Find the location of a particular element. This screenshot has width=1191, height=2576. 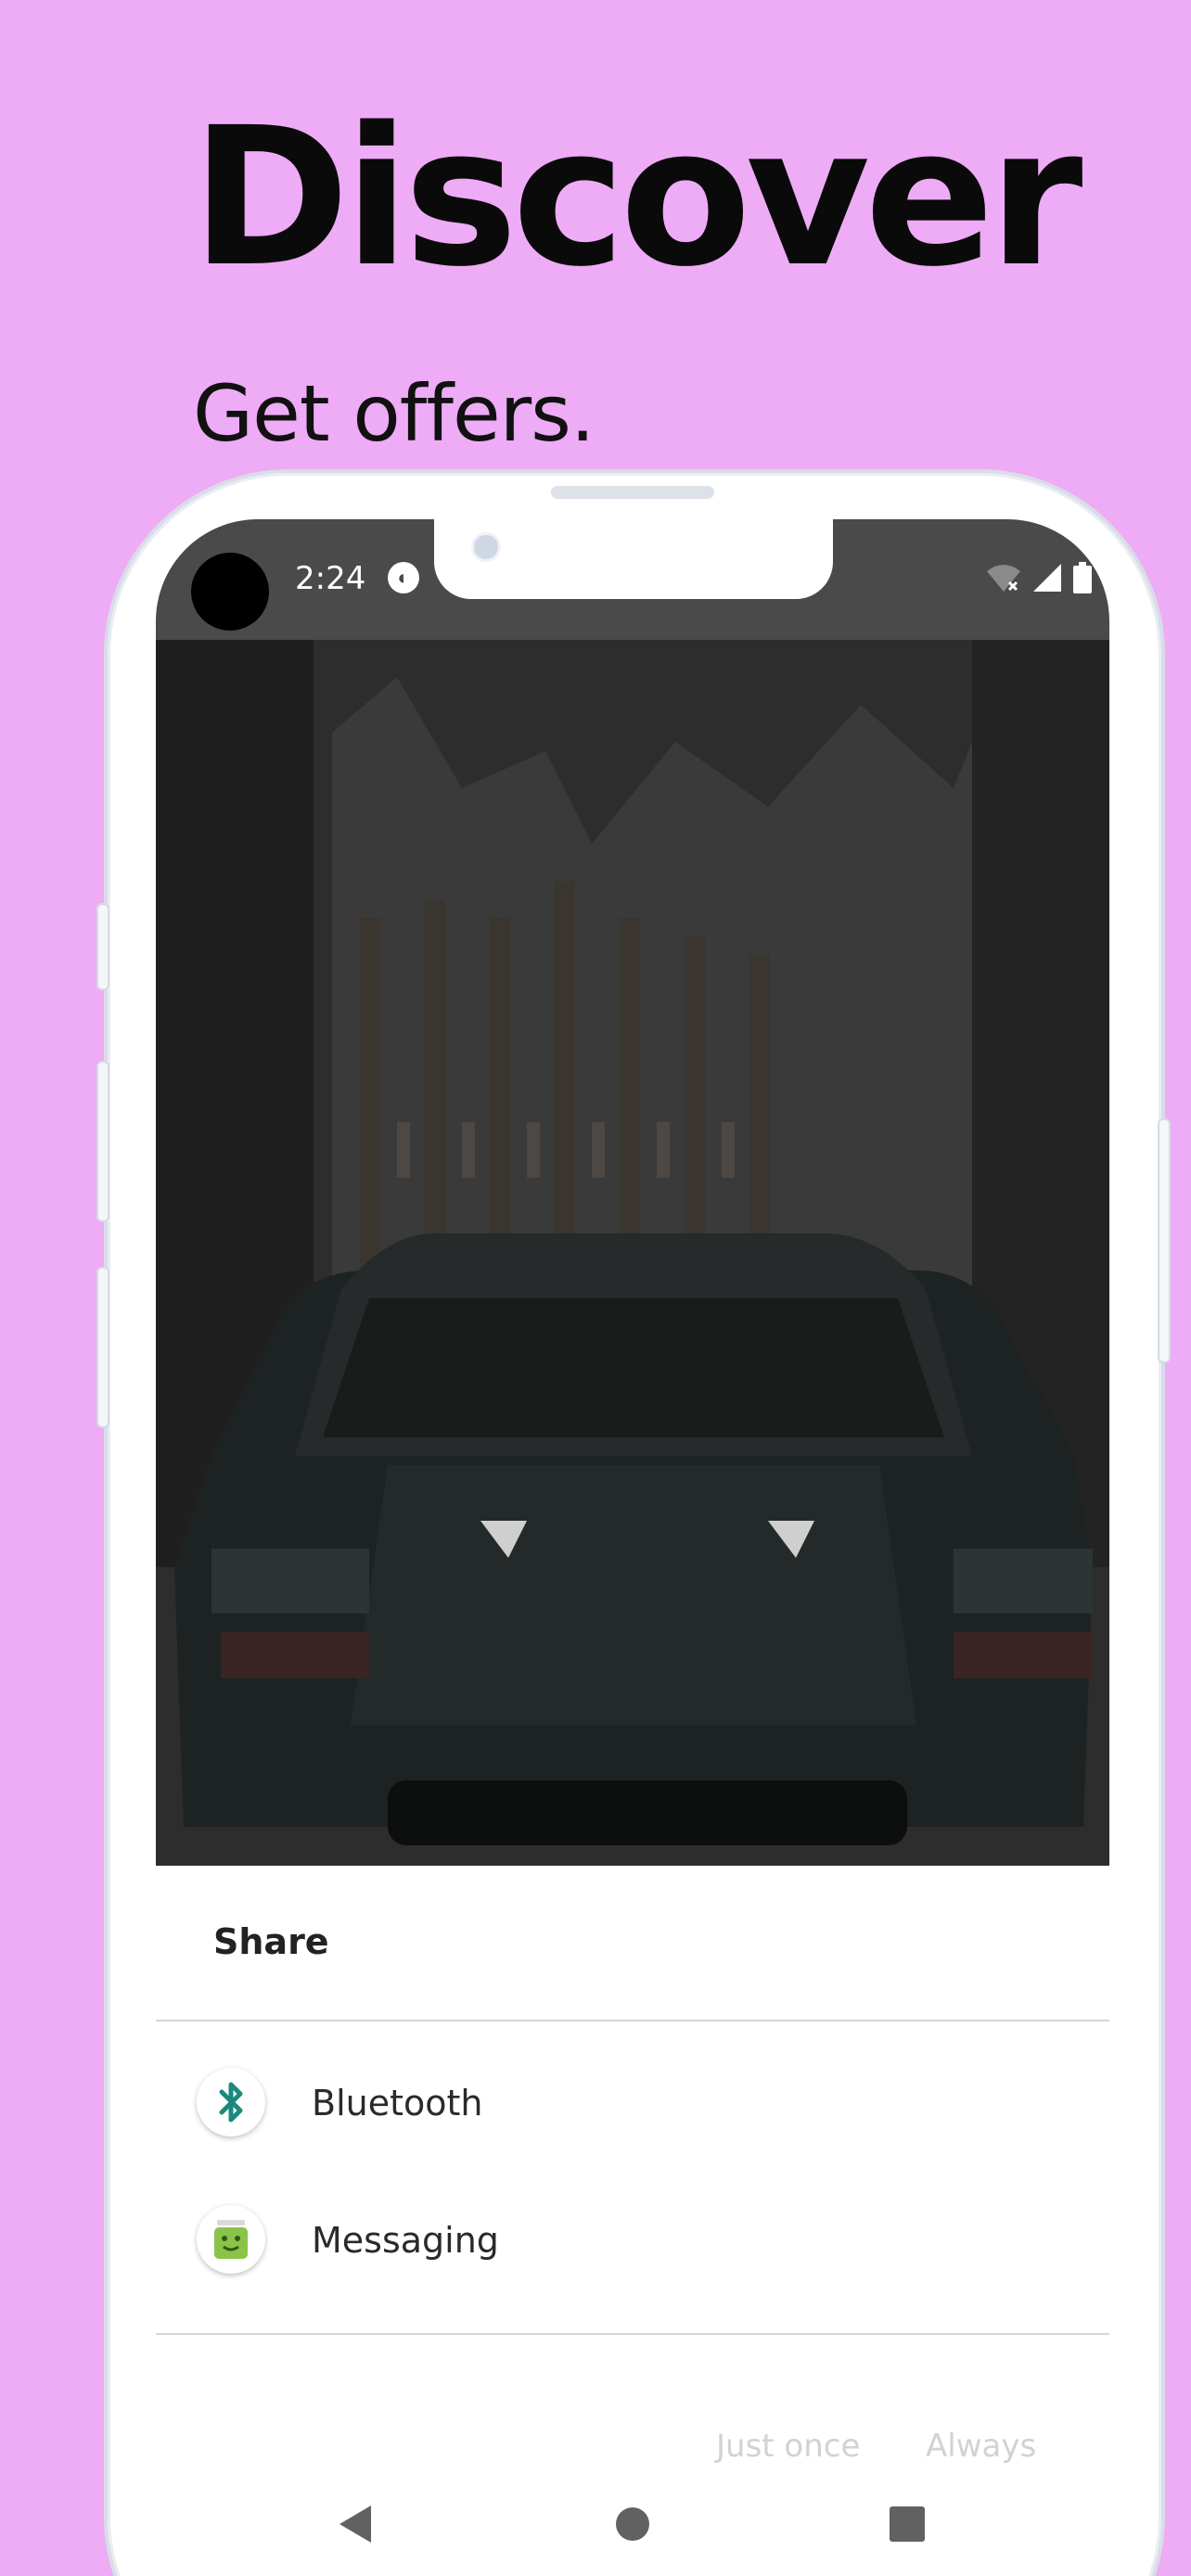

share-target-label: Messaging is located at coordinates (405, 2240).